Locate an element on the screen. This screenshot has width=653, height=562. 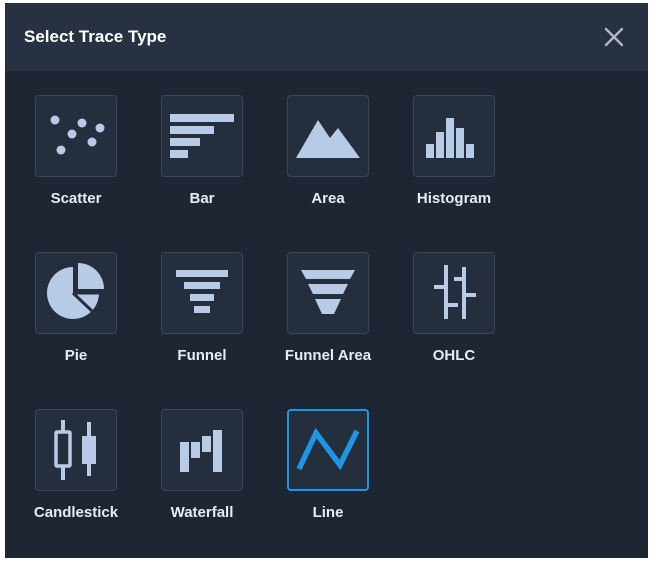
ohlc-icon is located at coordinates (455, 292).